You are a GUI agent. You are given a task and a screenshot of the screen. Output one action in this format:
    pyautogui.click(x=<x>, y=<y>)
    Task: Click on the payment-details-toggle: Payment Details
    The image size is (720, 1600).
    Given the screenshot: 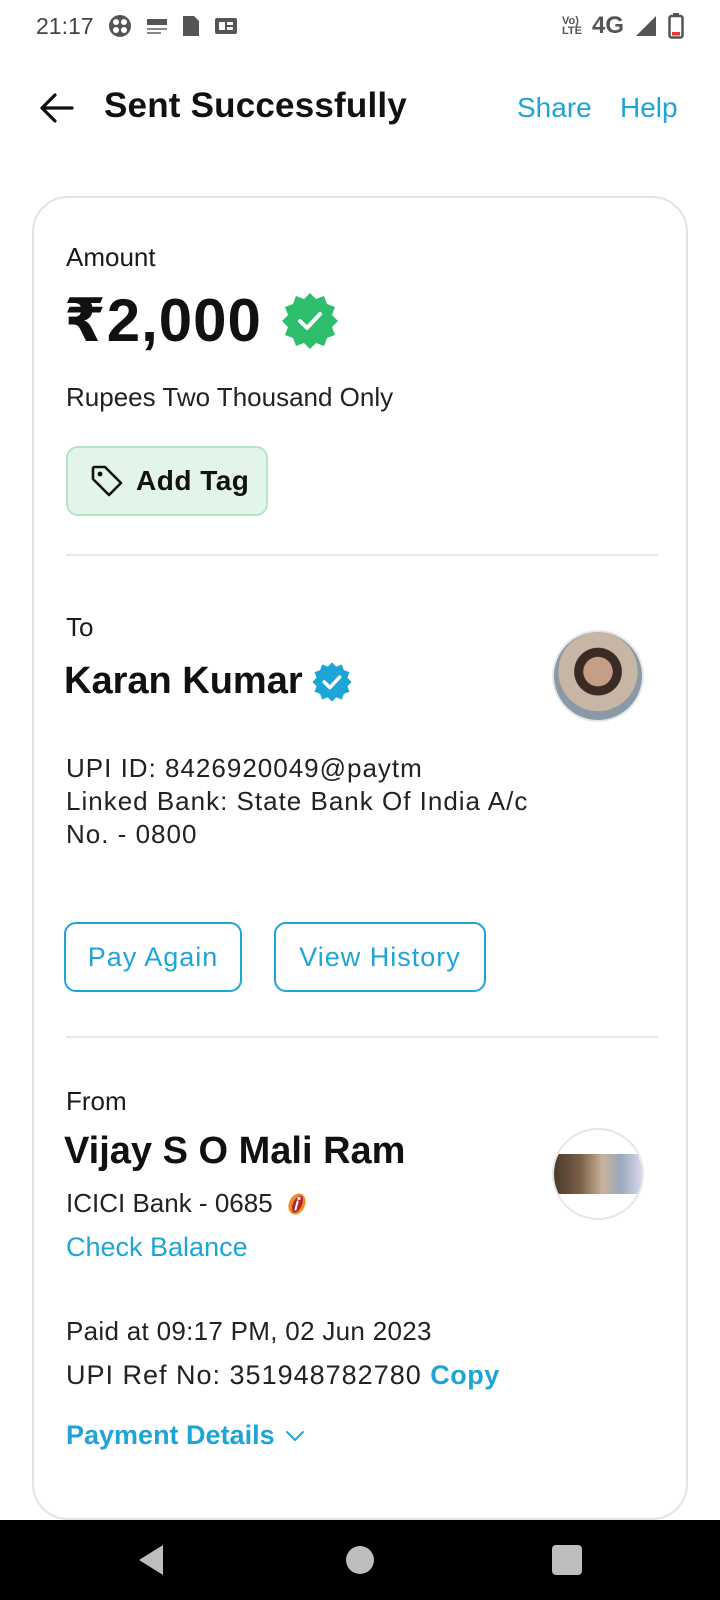 What is the action you would take?
    pyautogui.click(x=185, y=1435)
    